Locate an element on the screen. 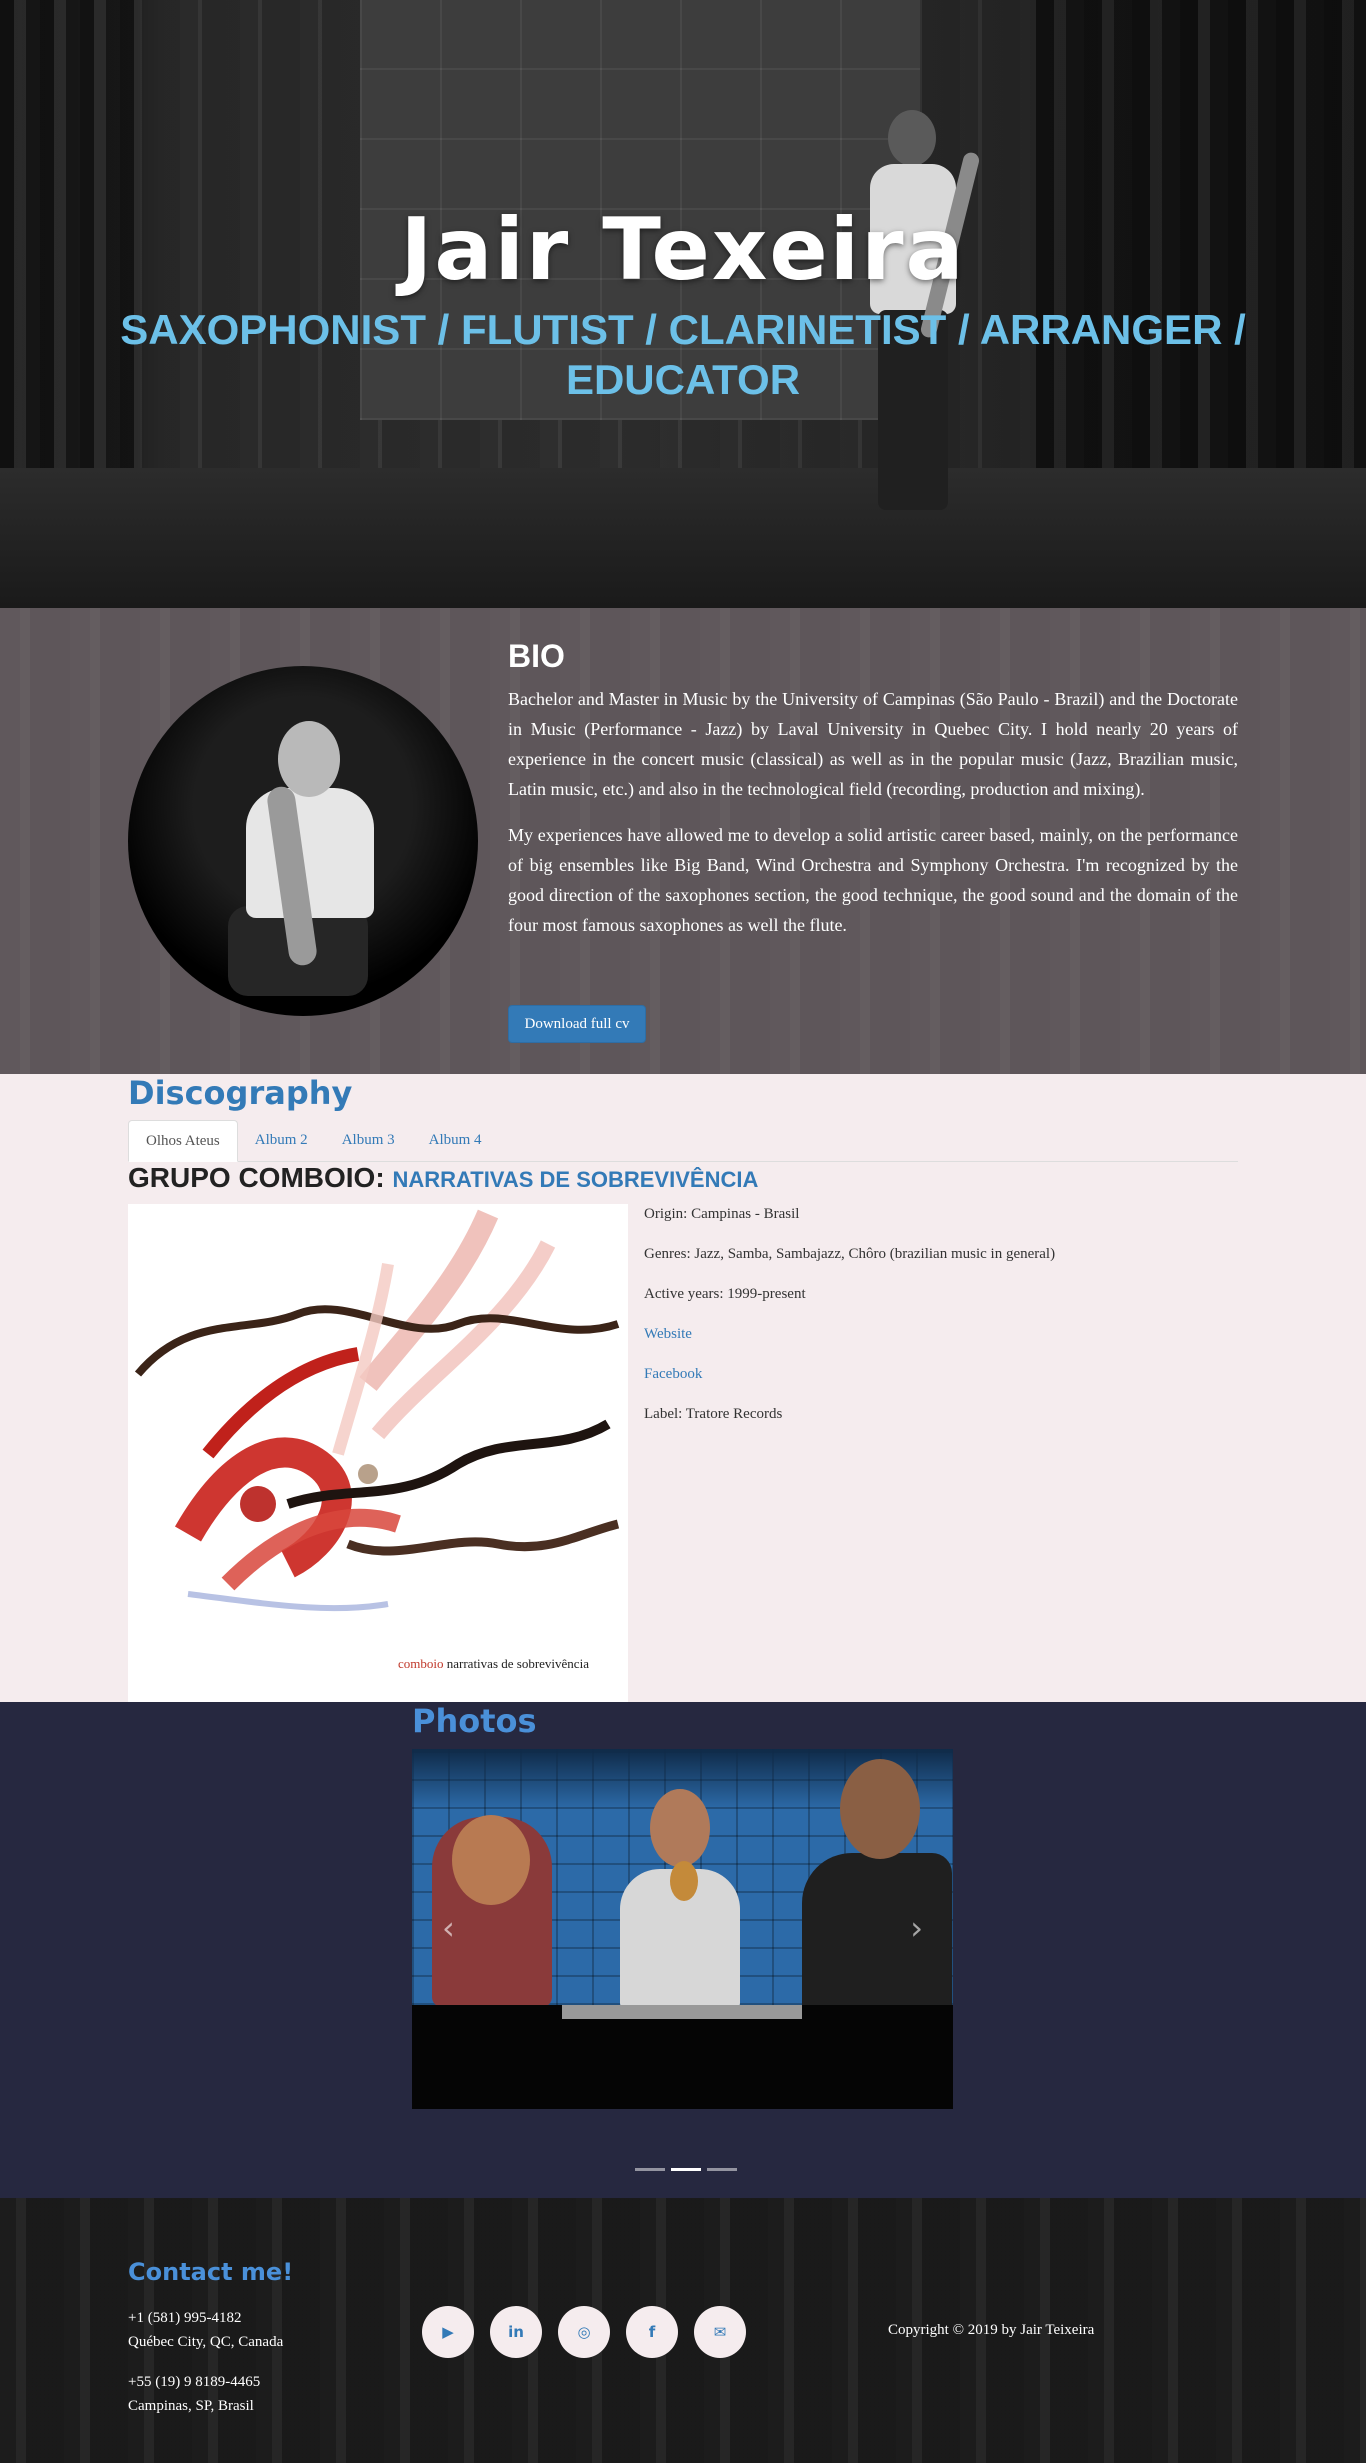 This screenshot has height=2463, width=1366. tab-album-4: Album 4 is located at coordinates (455, 1141).